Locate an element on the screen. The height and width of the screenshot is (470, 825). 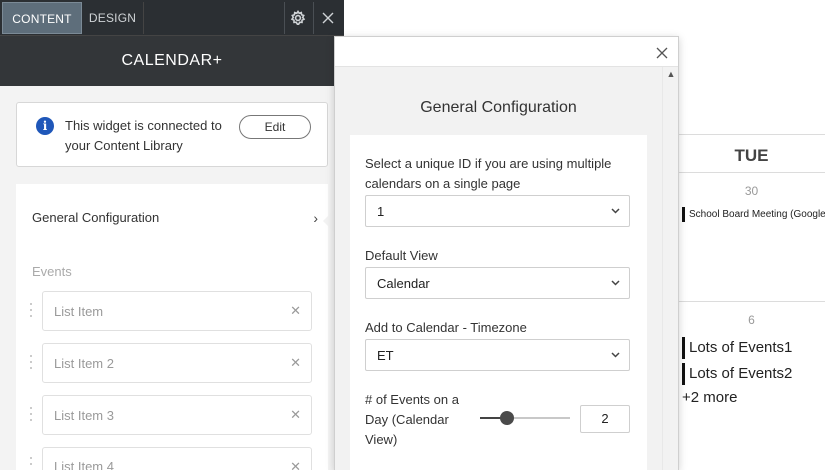
general-configuration-item: General Configuration › is located at coordinates (177, 220).